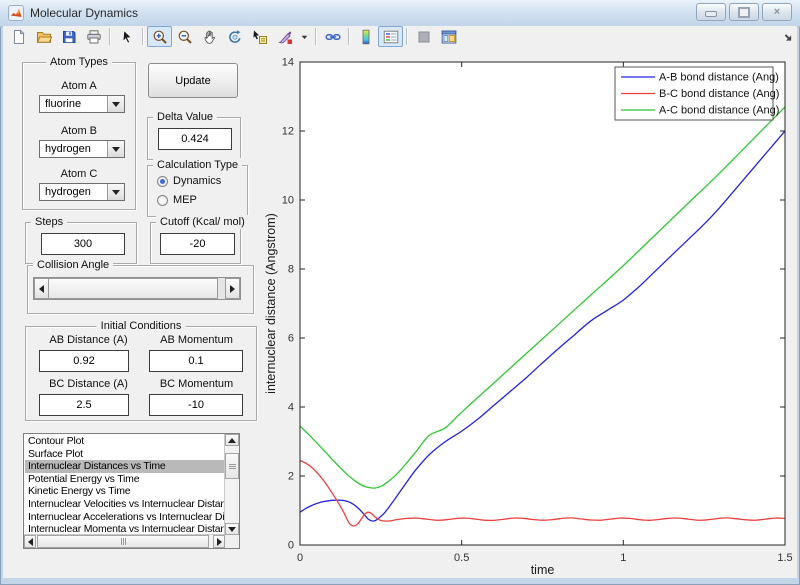  What do you see at coordinates (84, 361) in the screenshot?
I see `ab-distance-field: 0.92` at bounding box center [84, 361].